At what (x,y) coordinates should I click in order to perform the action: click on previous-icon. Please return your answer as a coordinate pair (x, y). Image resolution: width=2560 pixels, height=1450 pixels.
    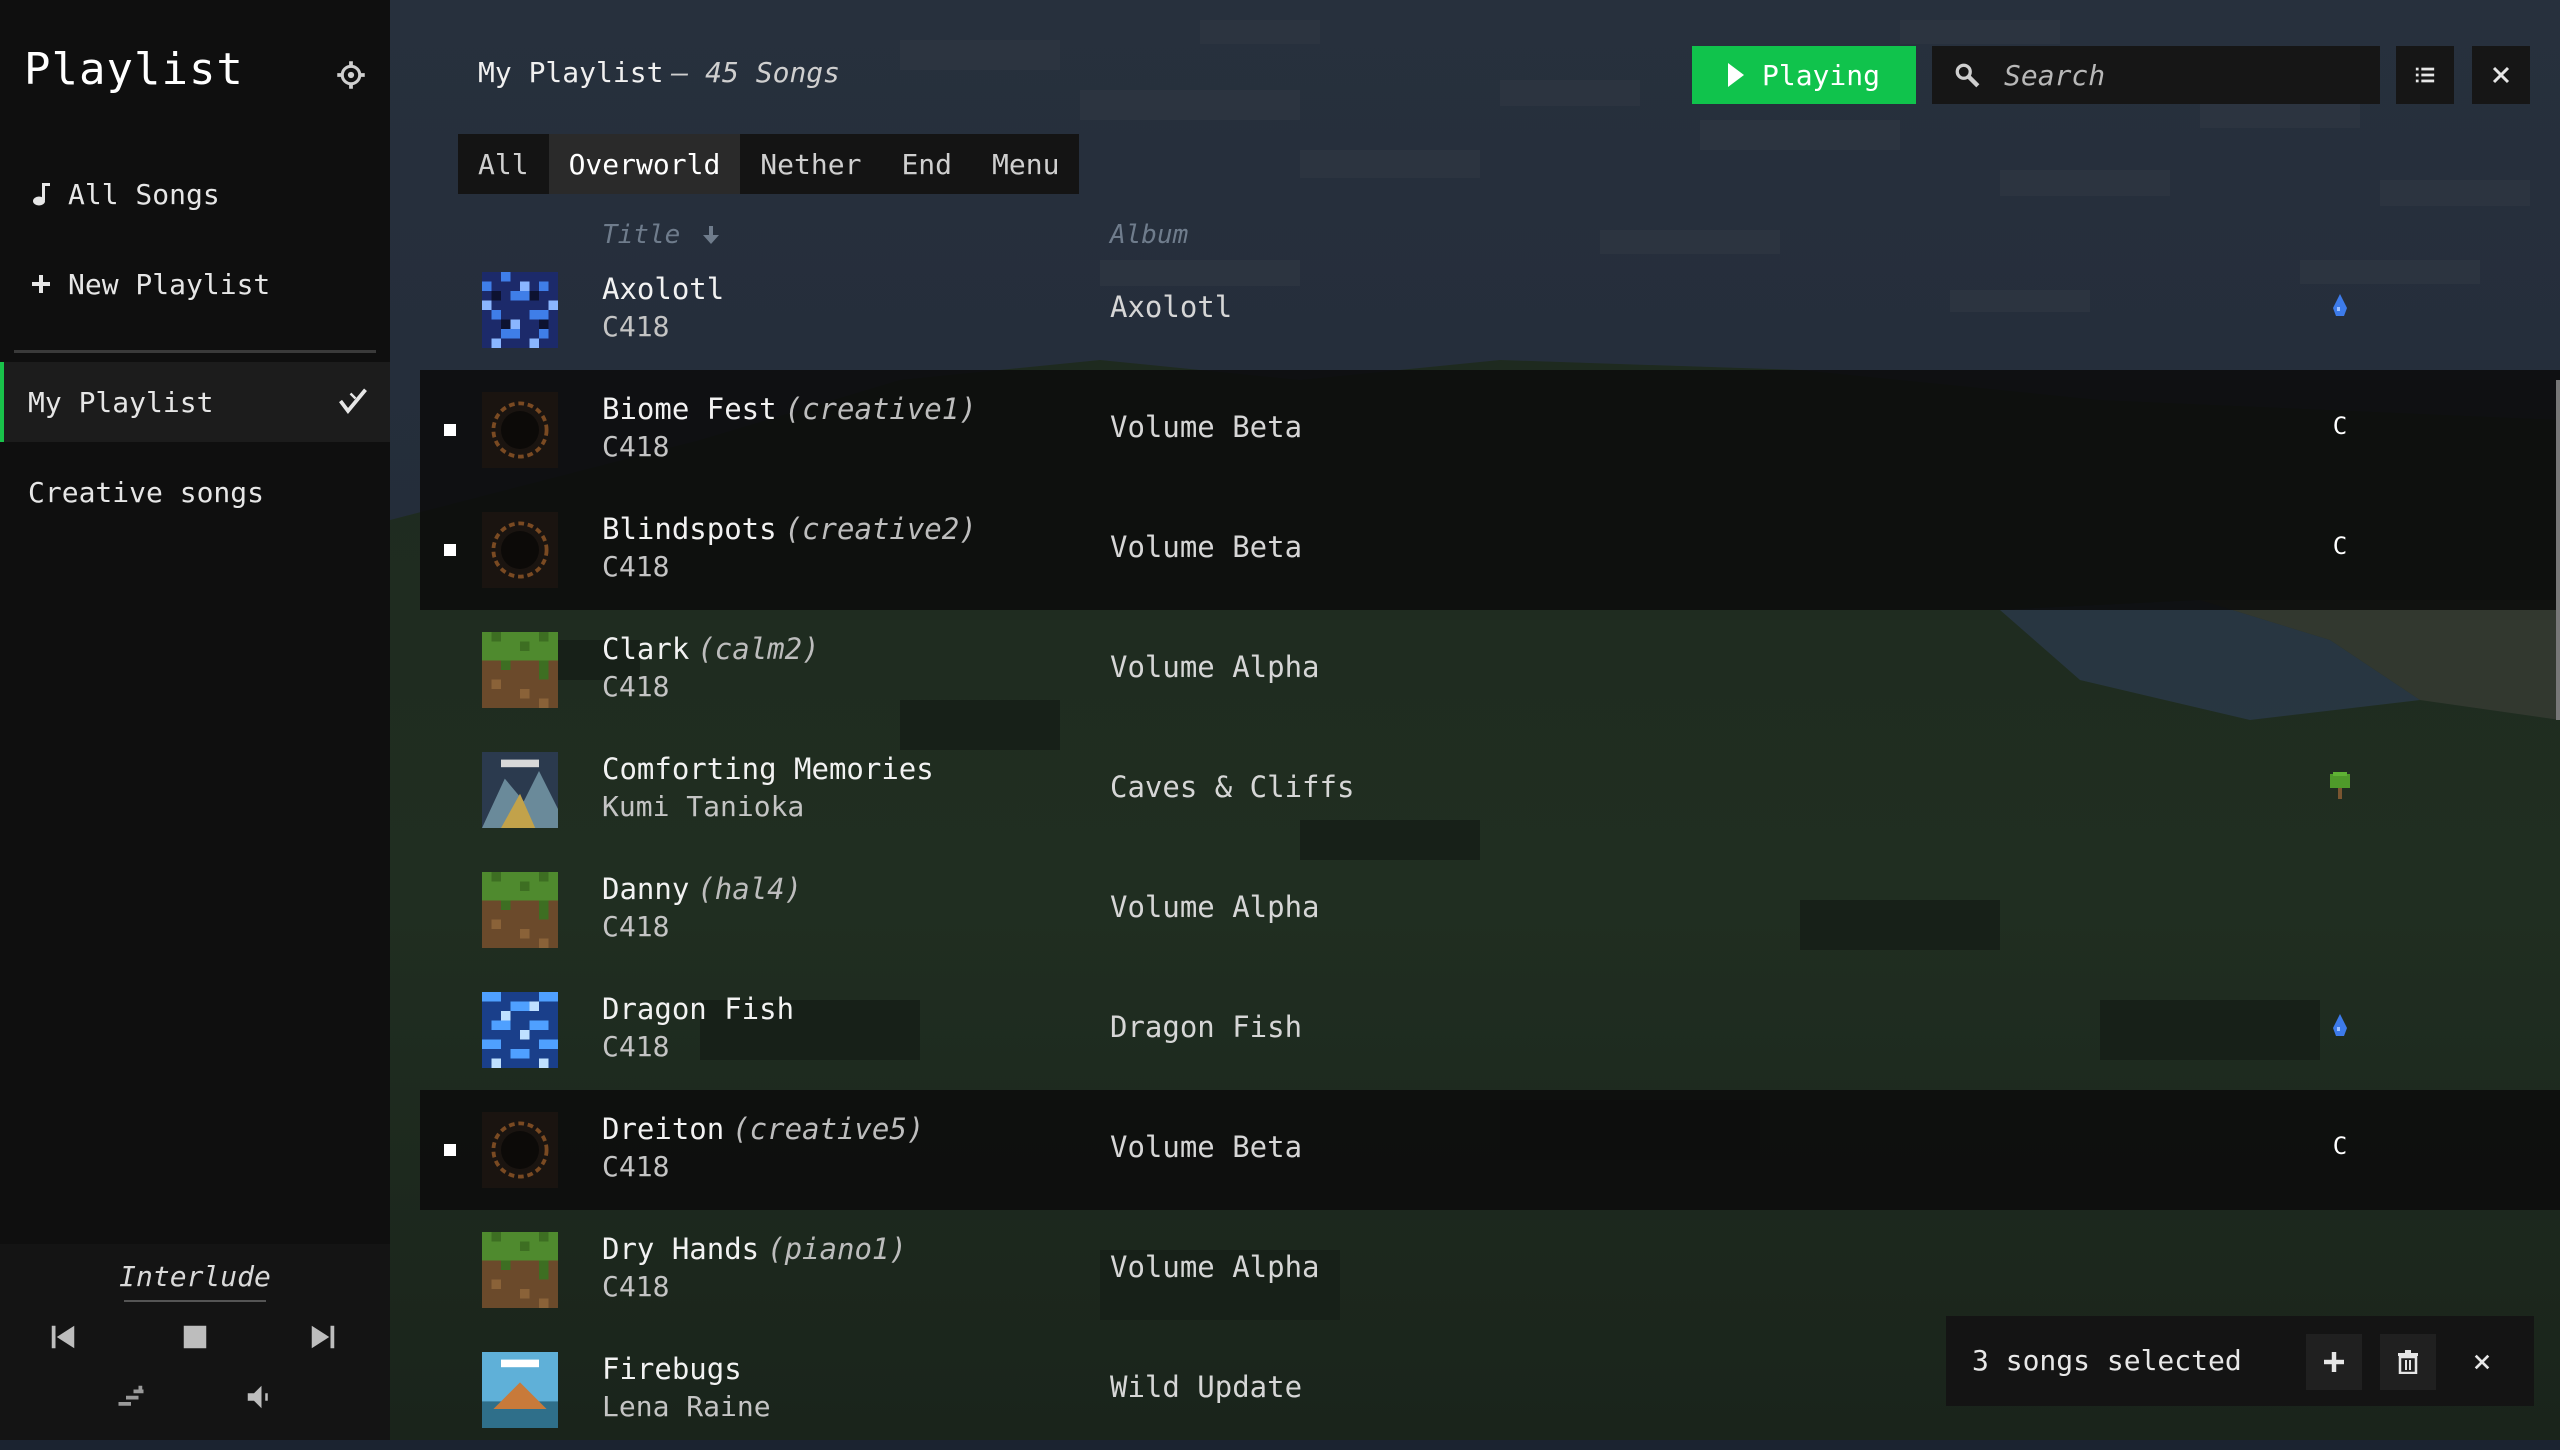
    Looking at the image, I should click on (63, 1337).